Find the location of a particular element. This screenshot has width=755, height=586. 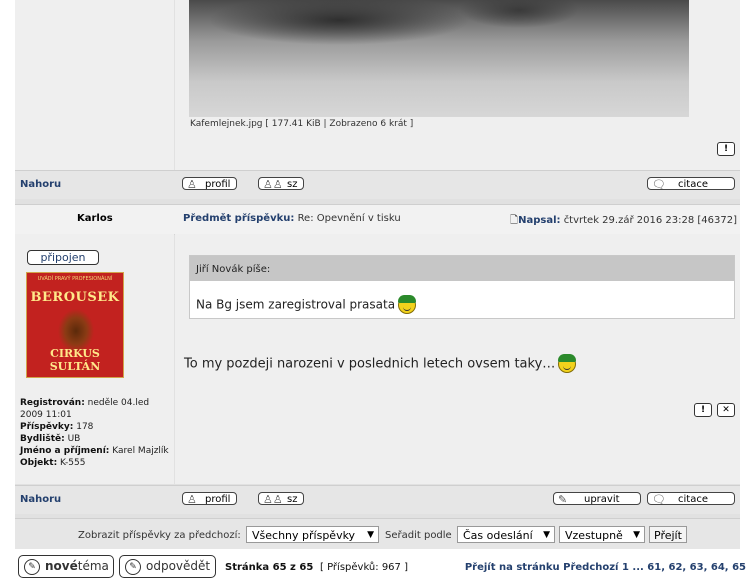

quote-header: Jiří Novák píše: is located at coordinates (462, 268).